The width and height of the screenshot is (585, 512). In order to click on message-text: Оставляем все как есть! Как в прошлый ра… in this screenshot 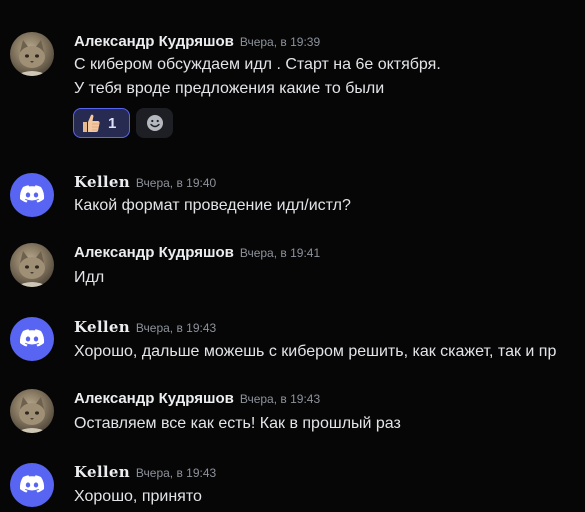, I will do `click(237, 423)`.